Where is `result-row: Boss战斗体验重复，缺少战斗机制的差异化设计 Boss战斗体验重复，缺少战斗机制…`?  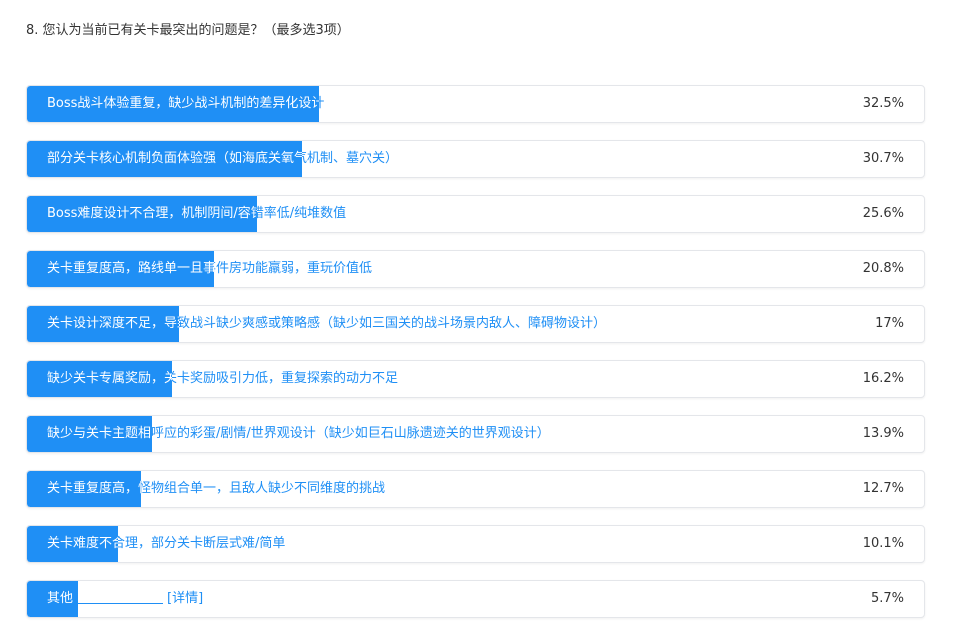 result-row: Boss战斗体验重复，缺少战斗机制的差异化设计 Boss战斗体验重复，缺少战斗机制… is located at coordinates (475, 104).